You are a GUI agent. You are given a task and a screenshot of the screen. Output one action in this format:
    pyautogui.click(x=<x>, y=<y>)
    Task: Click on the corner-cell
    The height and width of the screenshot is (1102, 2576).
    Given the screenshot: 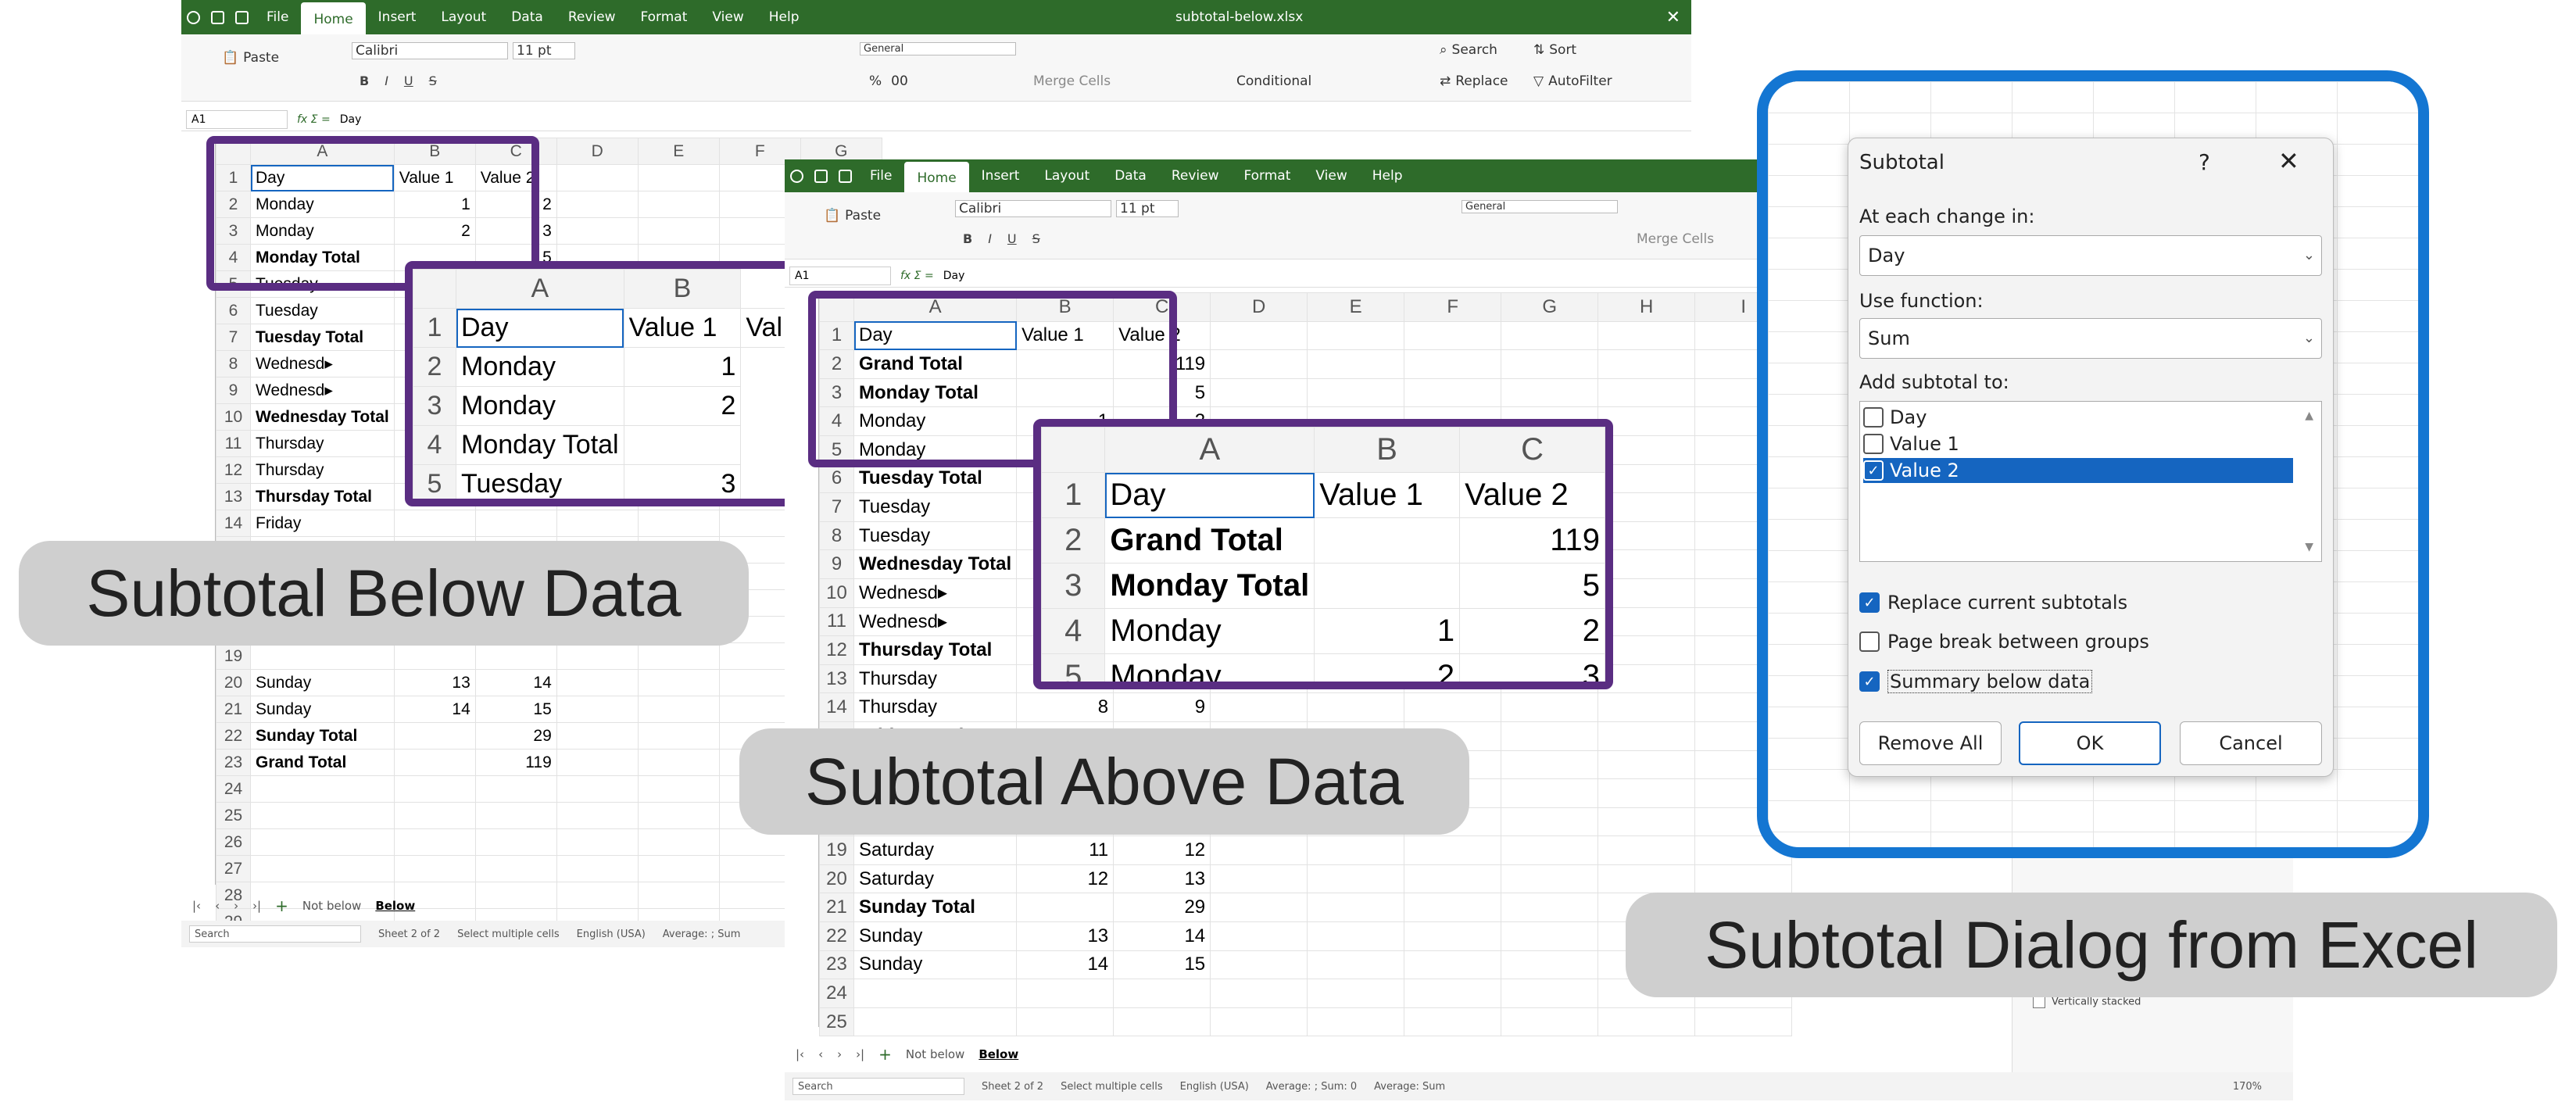 What is the action you would take?
    pyautogui.click(x=1073, y=450)
    